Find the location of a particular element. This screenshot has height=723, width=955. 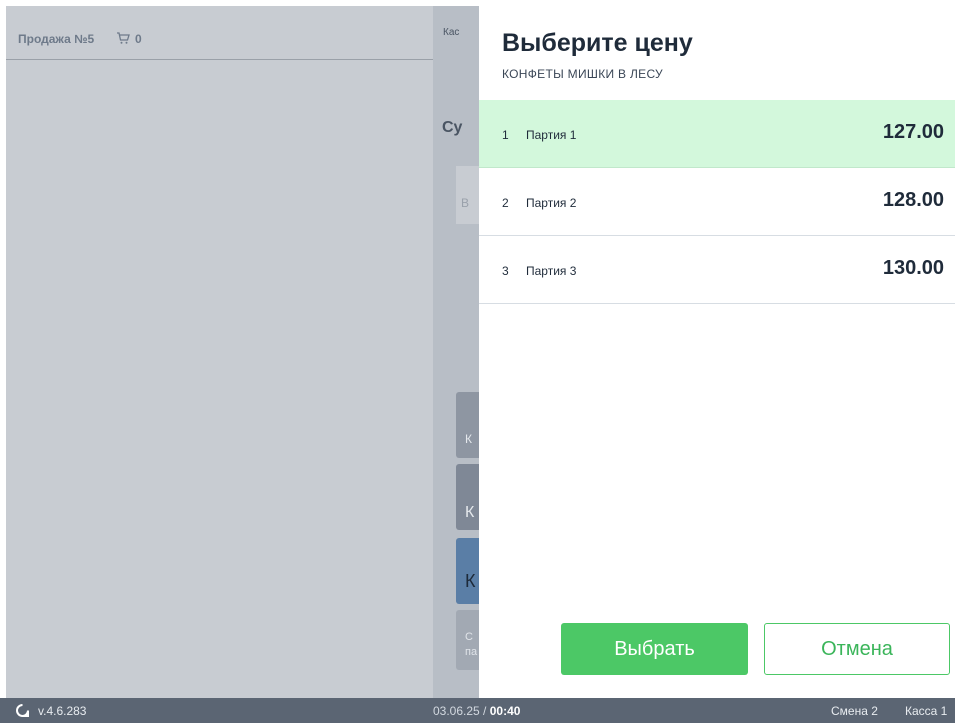

app-logo-icon is located at coordinates (22, 710).